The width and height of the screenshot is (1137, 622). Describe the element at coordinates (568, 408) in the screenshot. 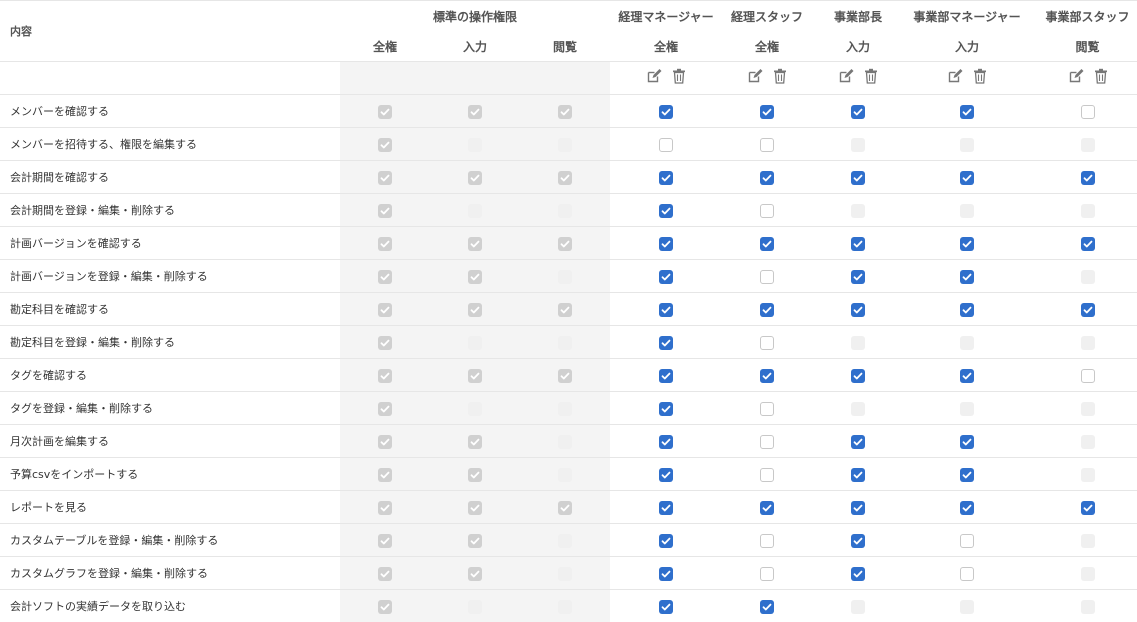

I see `table-row: タグを登録・編集・削除する` at that location.